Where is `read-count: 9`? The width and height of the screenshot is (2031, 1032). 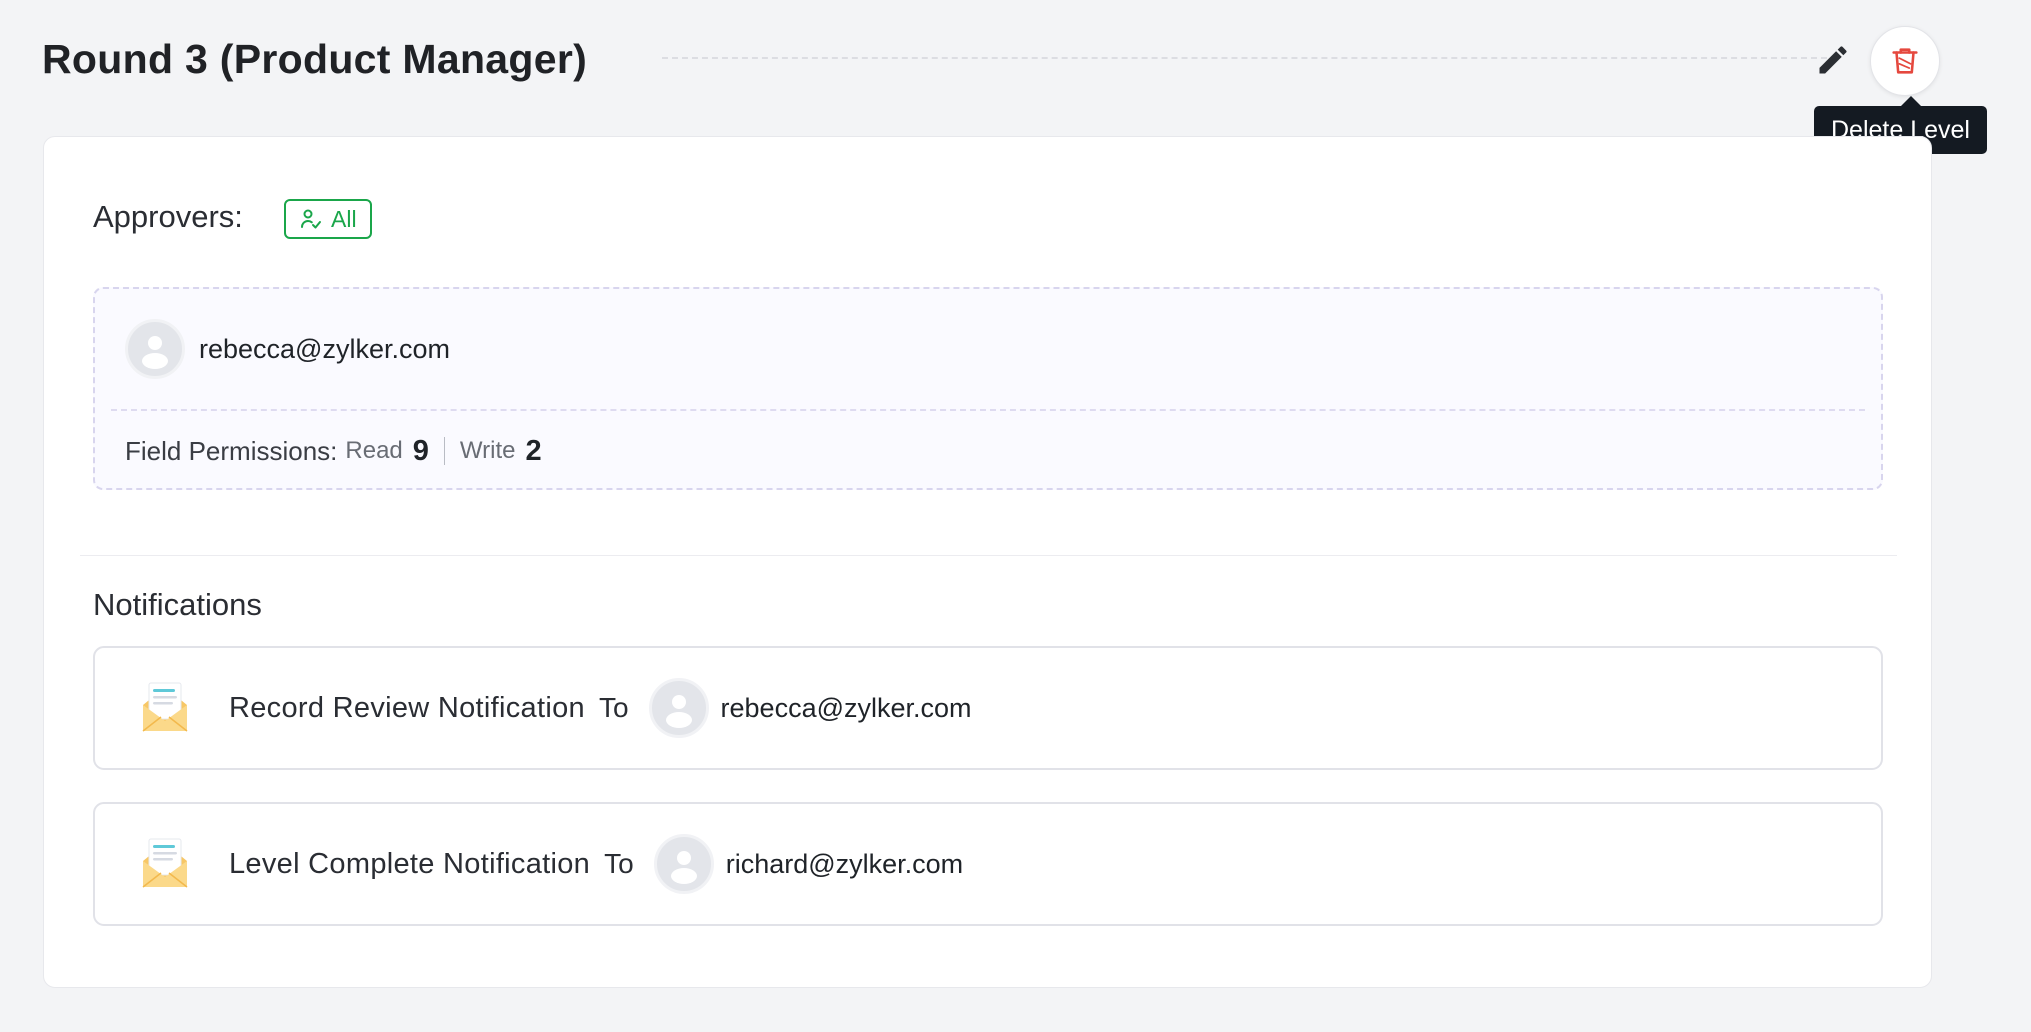 read-count: 9 is located at coordinates (420, 450).